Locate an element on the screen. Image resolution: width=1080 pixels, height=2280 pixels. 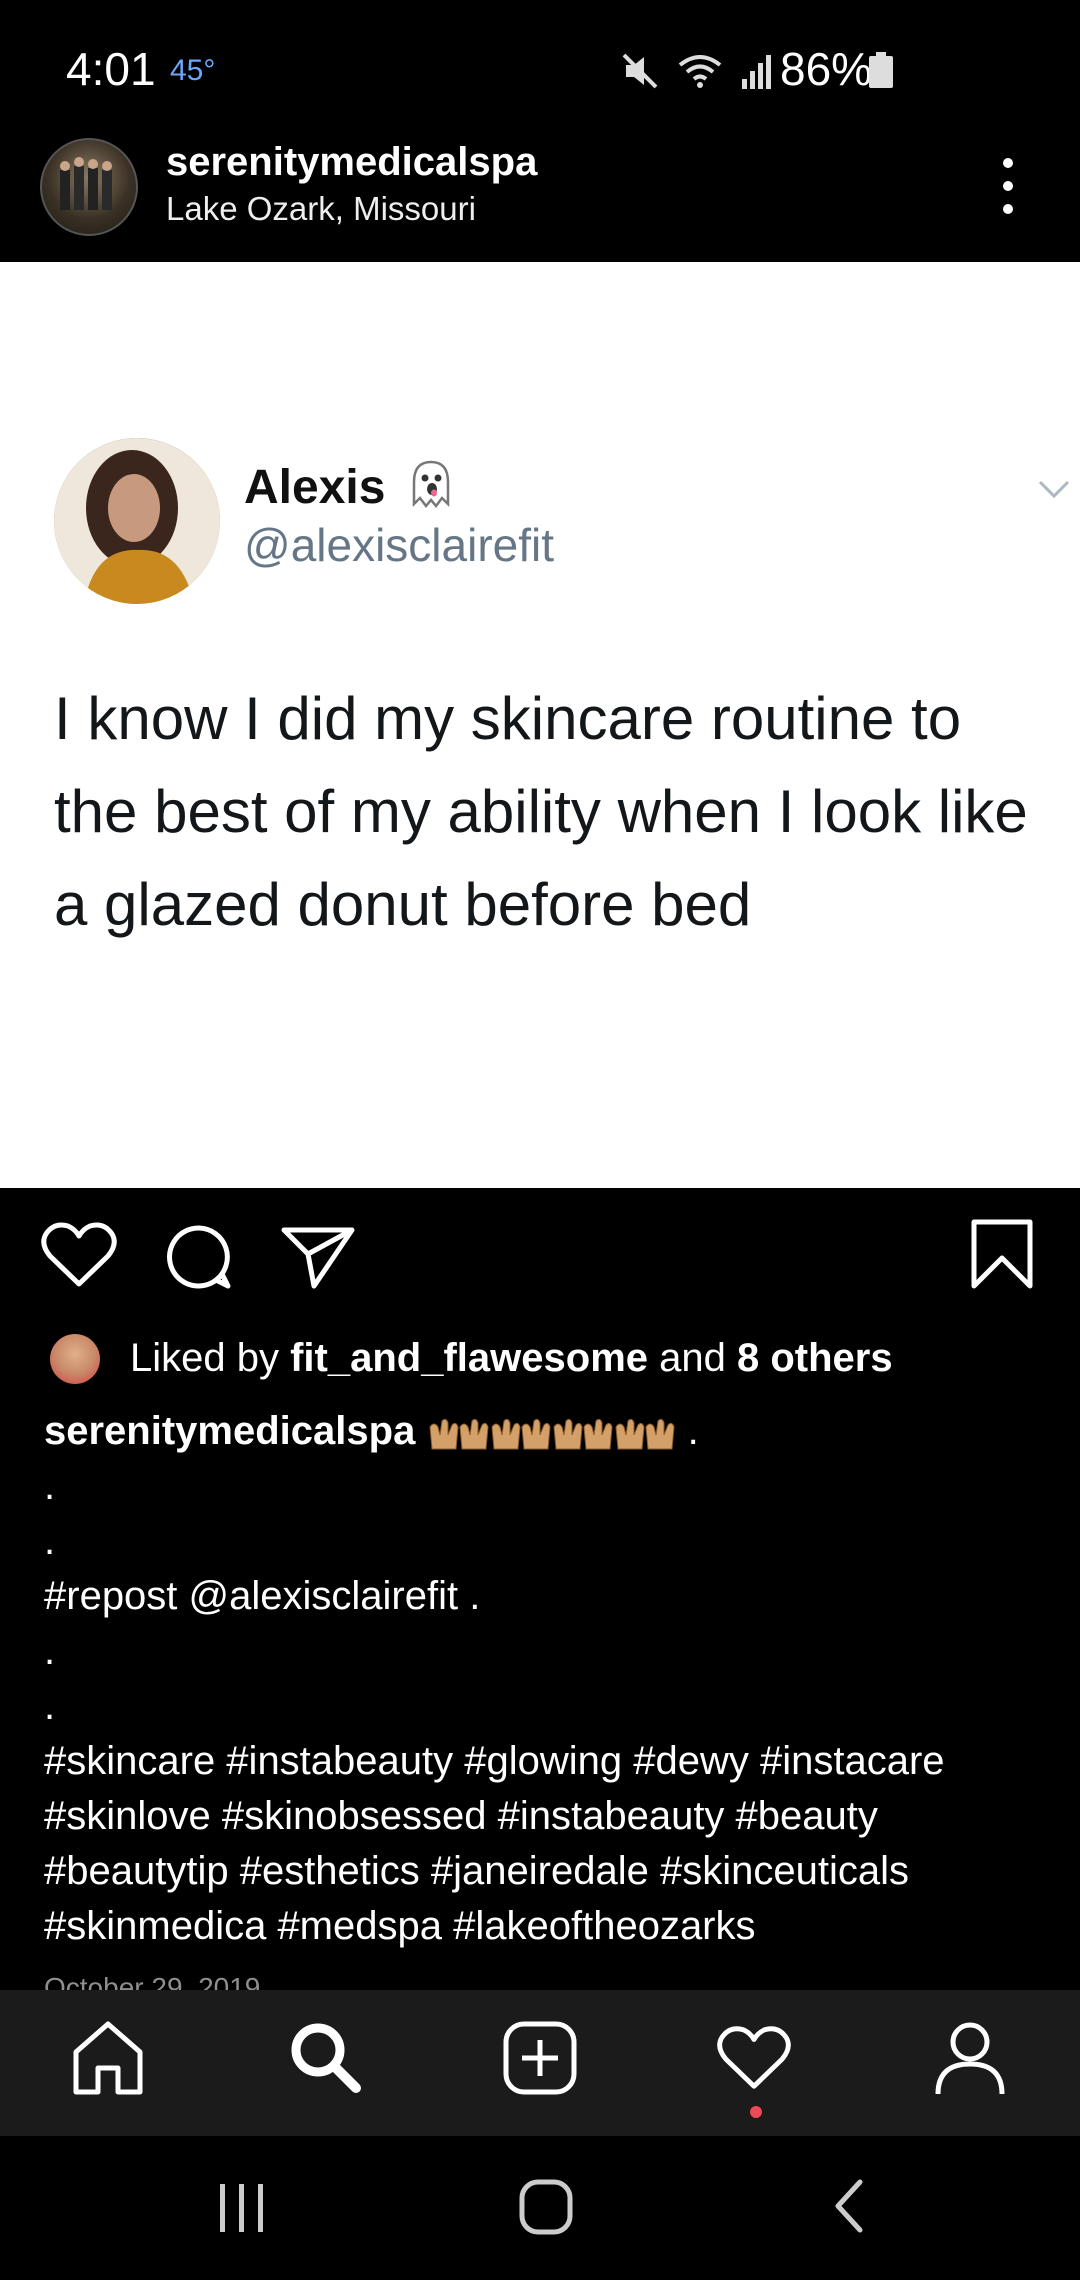
bottom-navigation is located at coordinates (540, 2063).